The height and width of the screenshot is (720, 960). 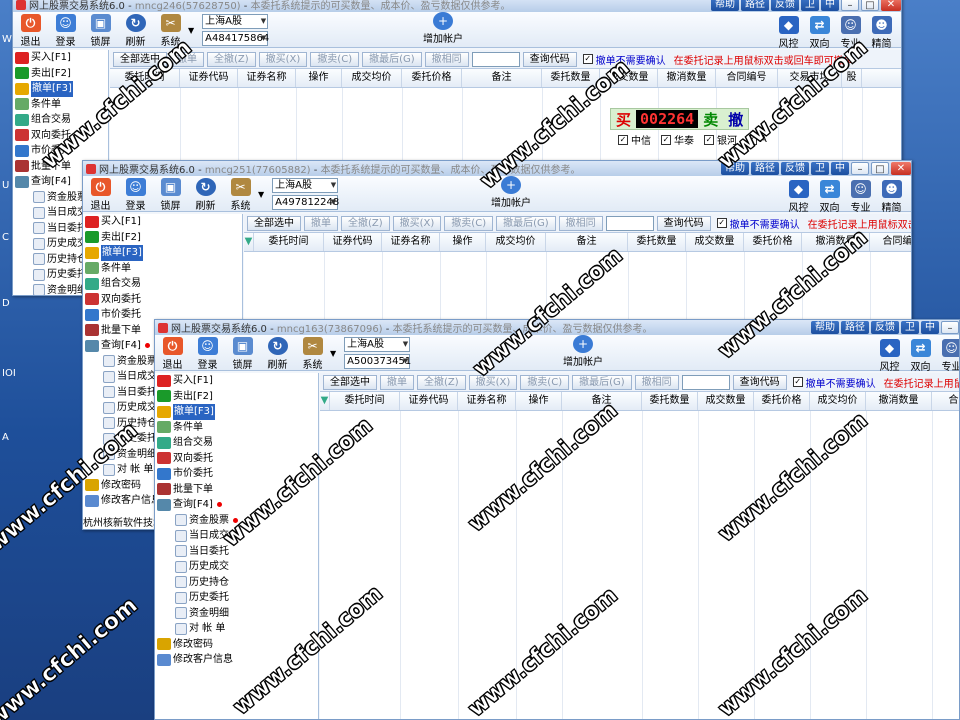 What do you see at coordinates (236, 645) in the screenshot?
I see `sidebar-item-password: 修改密码` at bounding box center [236, 645].